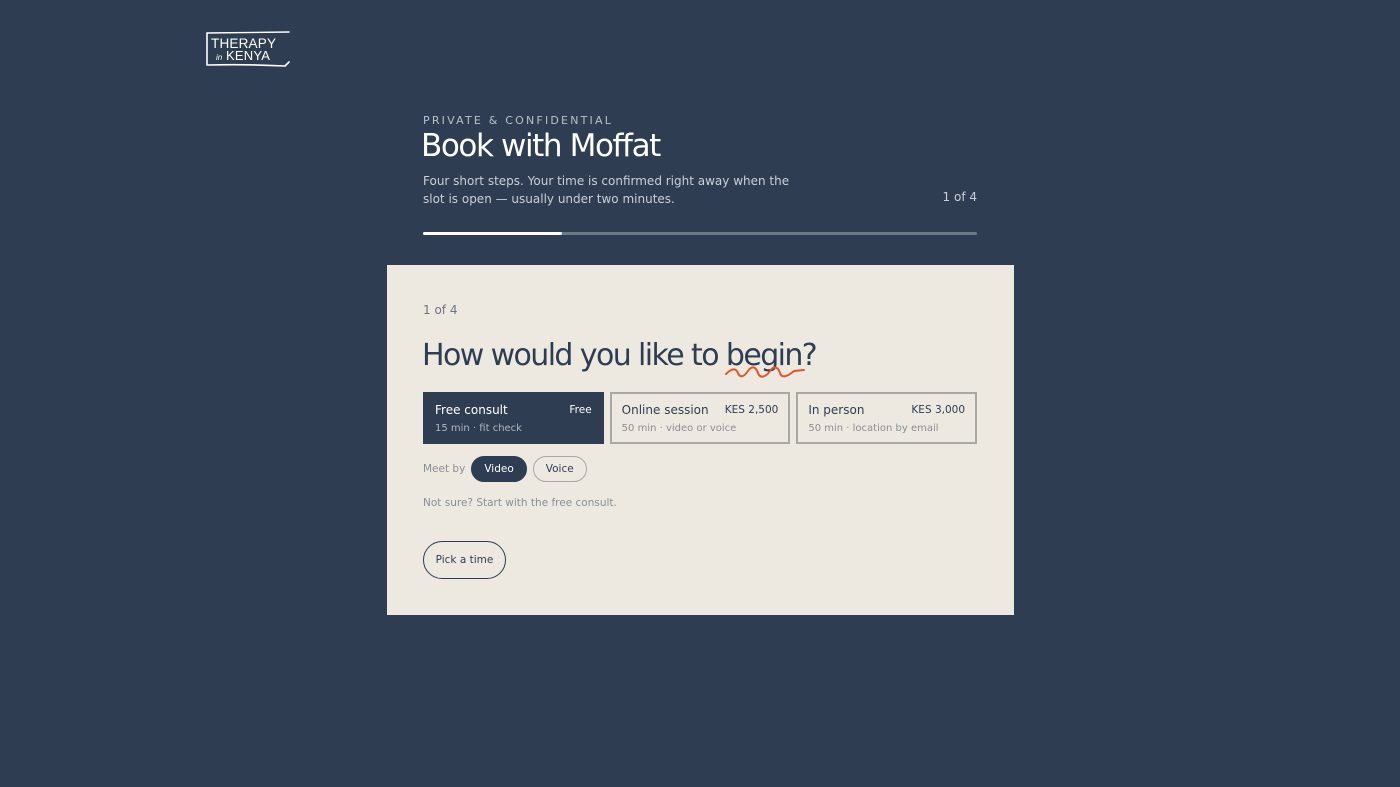  I want to click on eyebrow-label: PRIVATE & CONFIDENTIAL, so click(518, 120).